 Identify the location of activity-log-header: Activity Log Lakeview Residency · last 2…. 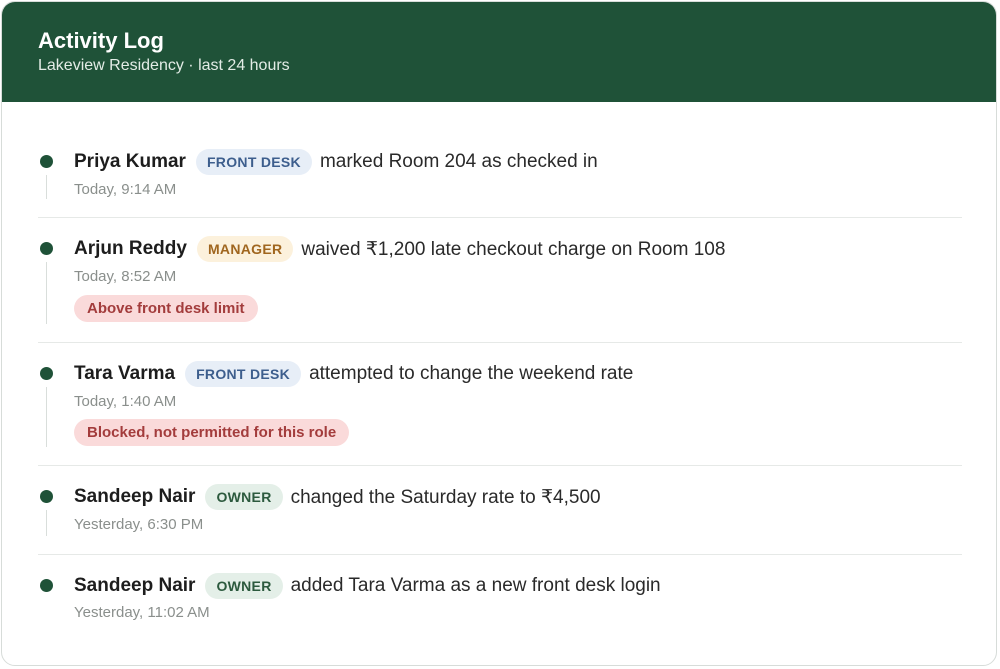
(499, 52).